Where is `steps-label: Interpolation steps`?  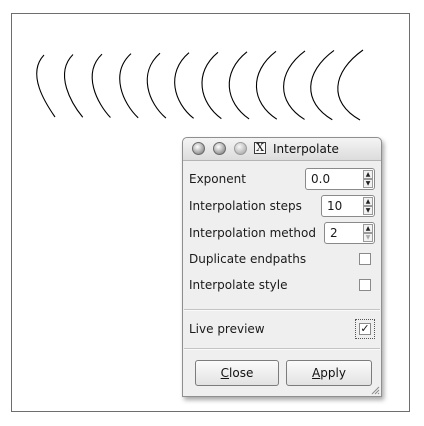 steps-label: Interpolation steps is located at coordinates (245, 206).